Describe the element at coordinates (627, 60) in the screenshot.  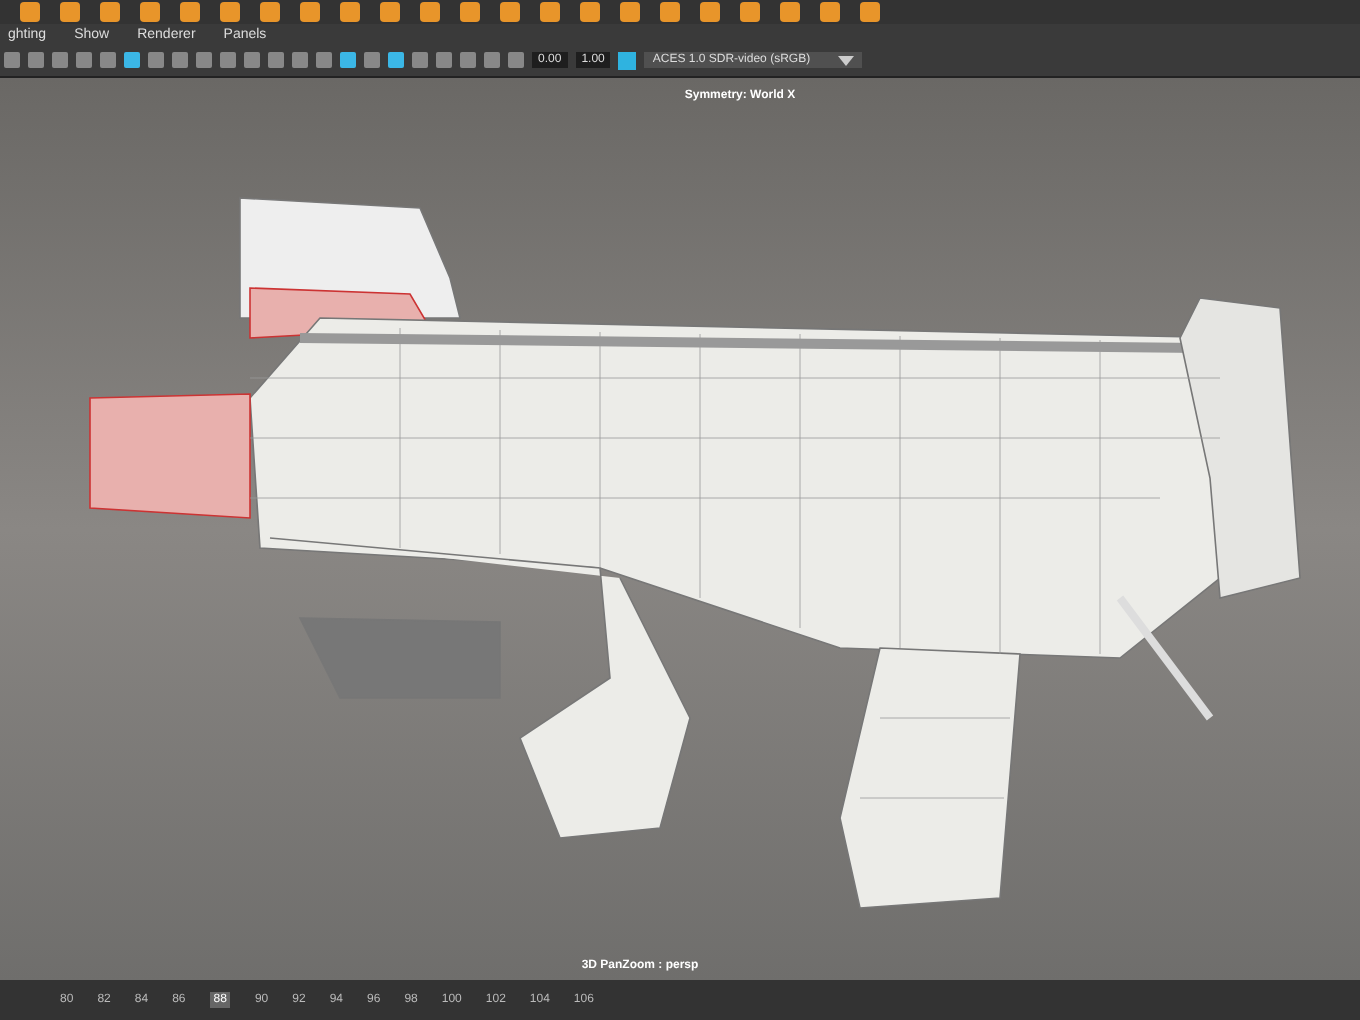
I see `color-management-icon` at that location.